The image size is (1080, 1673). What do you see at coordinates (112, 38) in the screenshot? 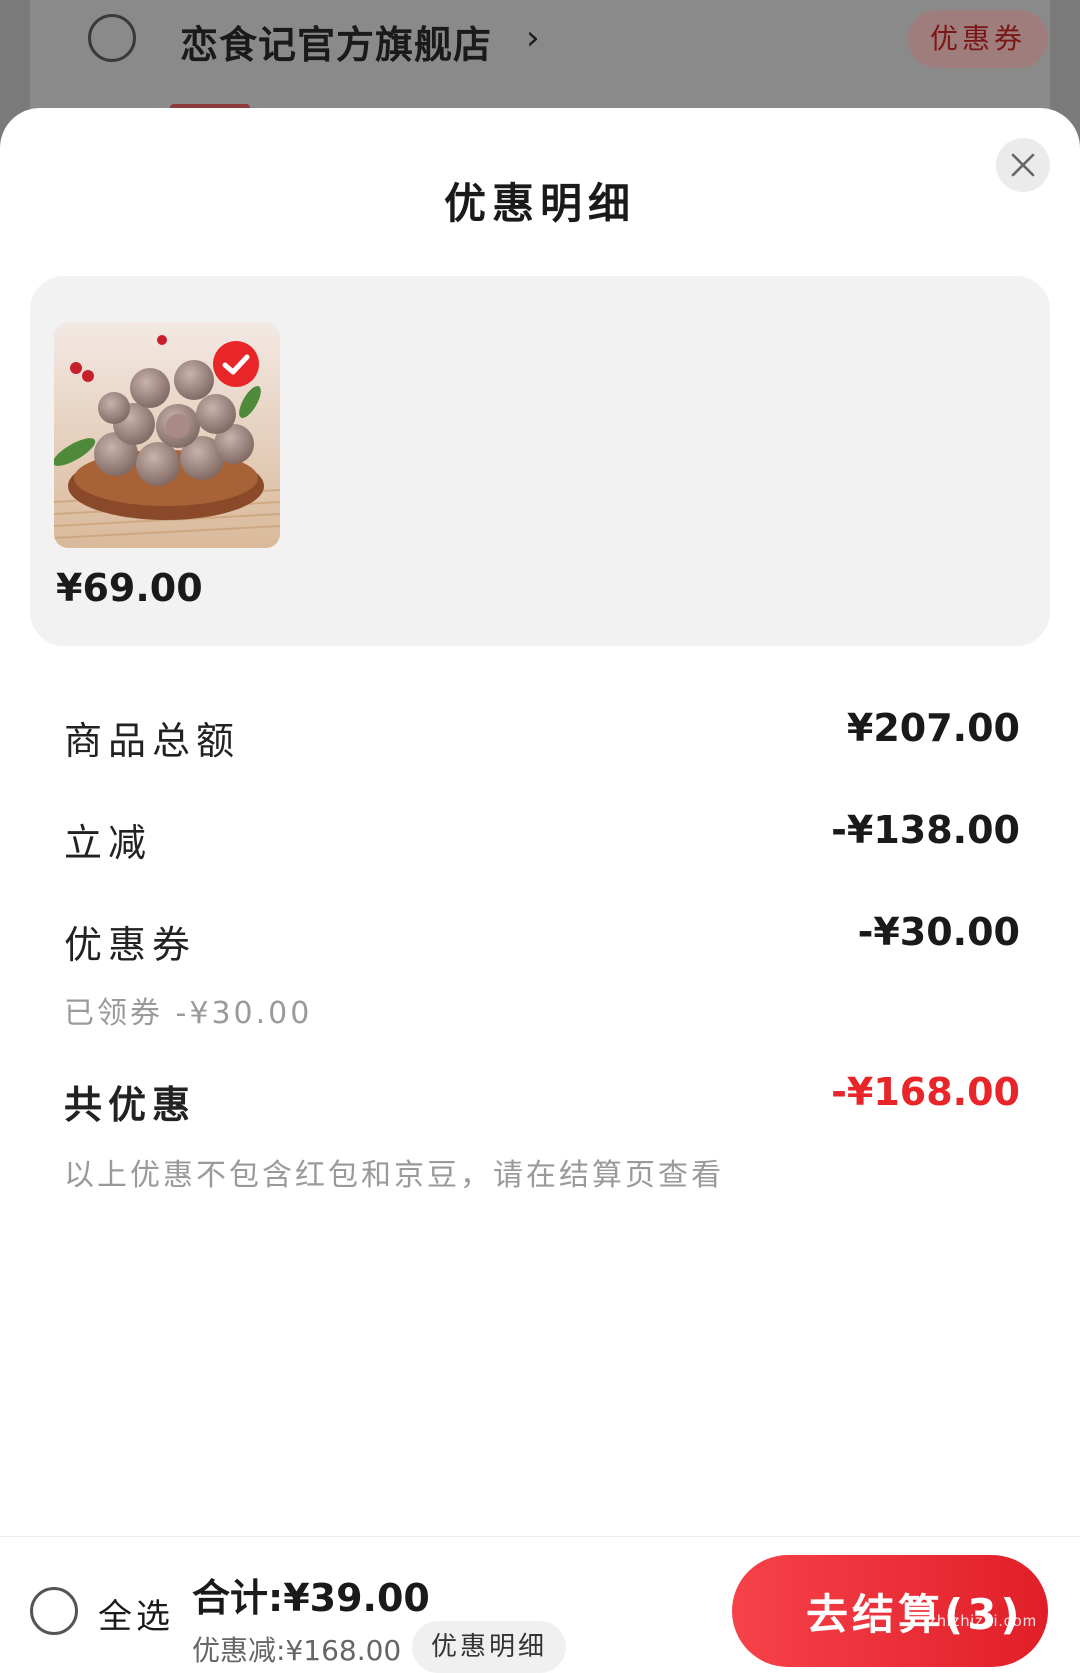
I see `store-select-radio` at bounding box center [112, 38].